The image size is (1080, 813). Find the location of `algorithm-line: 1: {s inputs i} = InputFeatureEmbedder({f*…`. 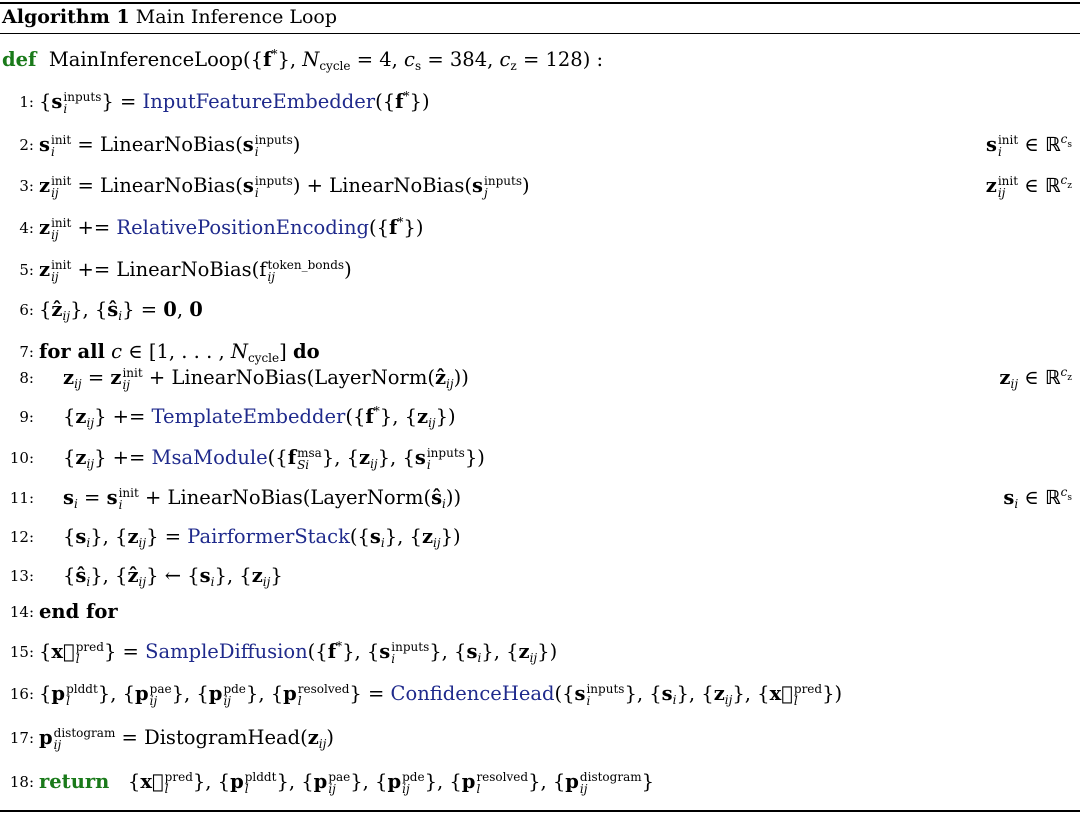

algorithm-line: 1: {s inputs i} = InputFeatureEmbedder({f*… is located at coordinates (540, 102).